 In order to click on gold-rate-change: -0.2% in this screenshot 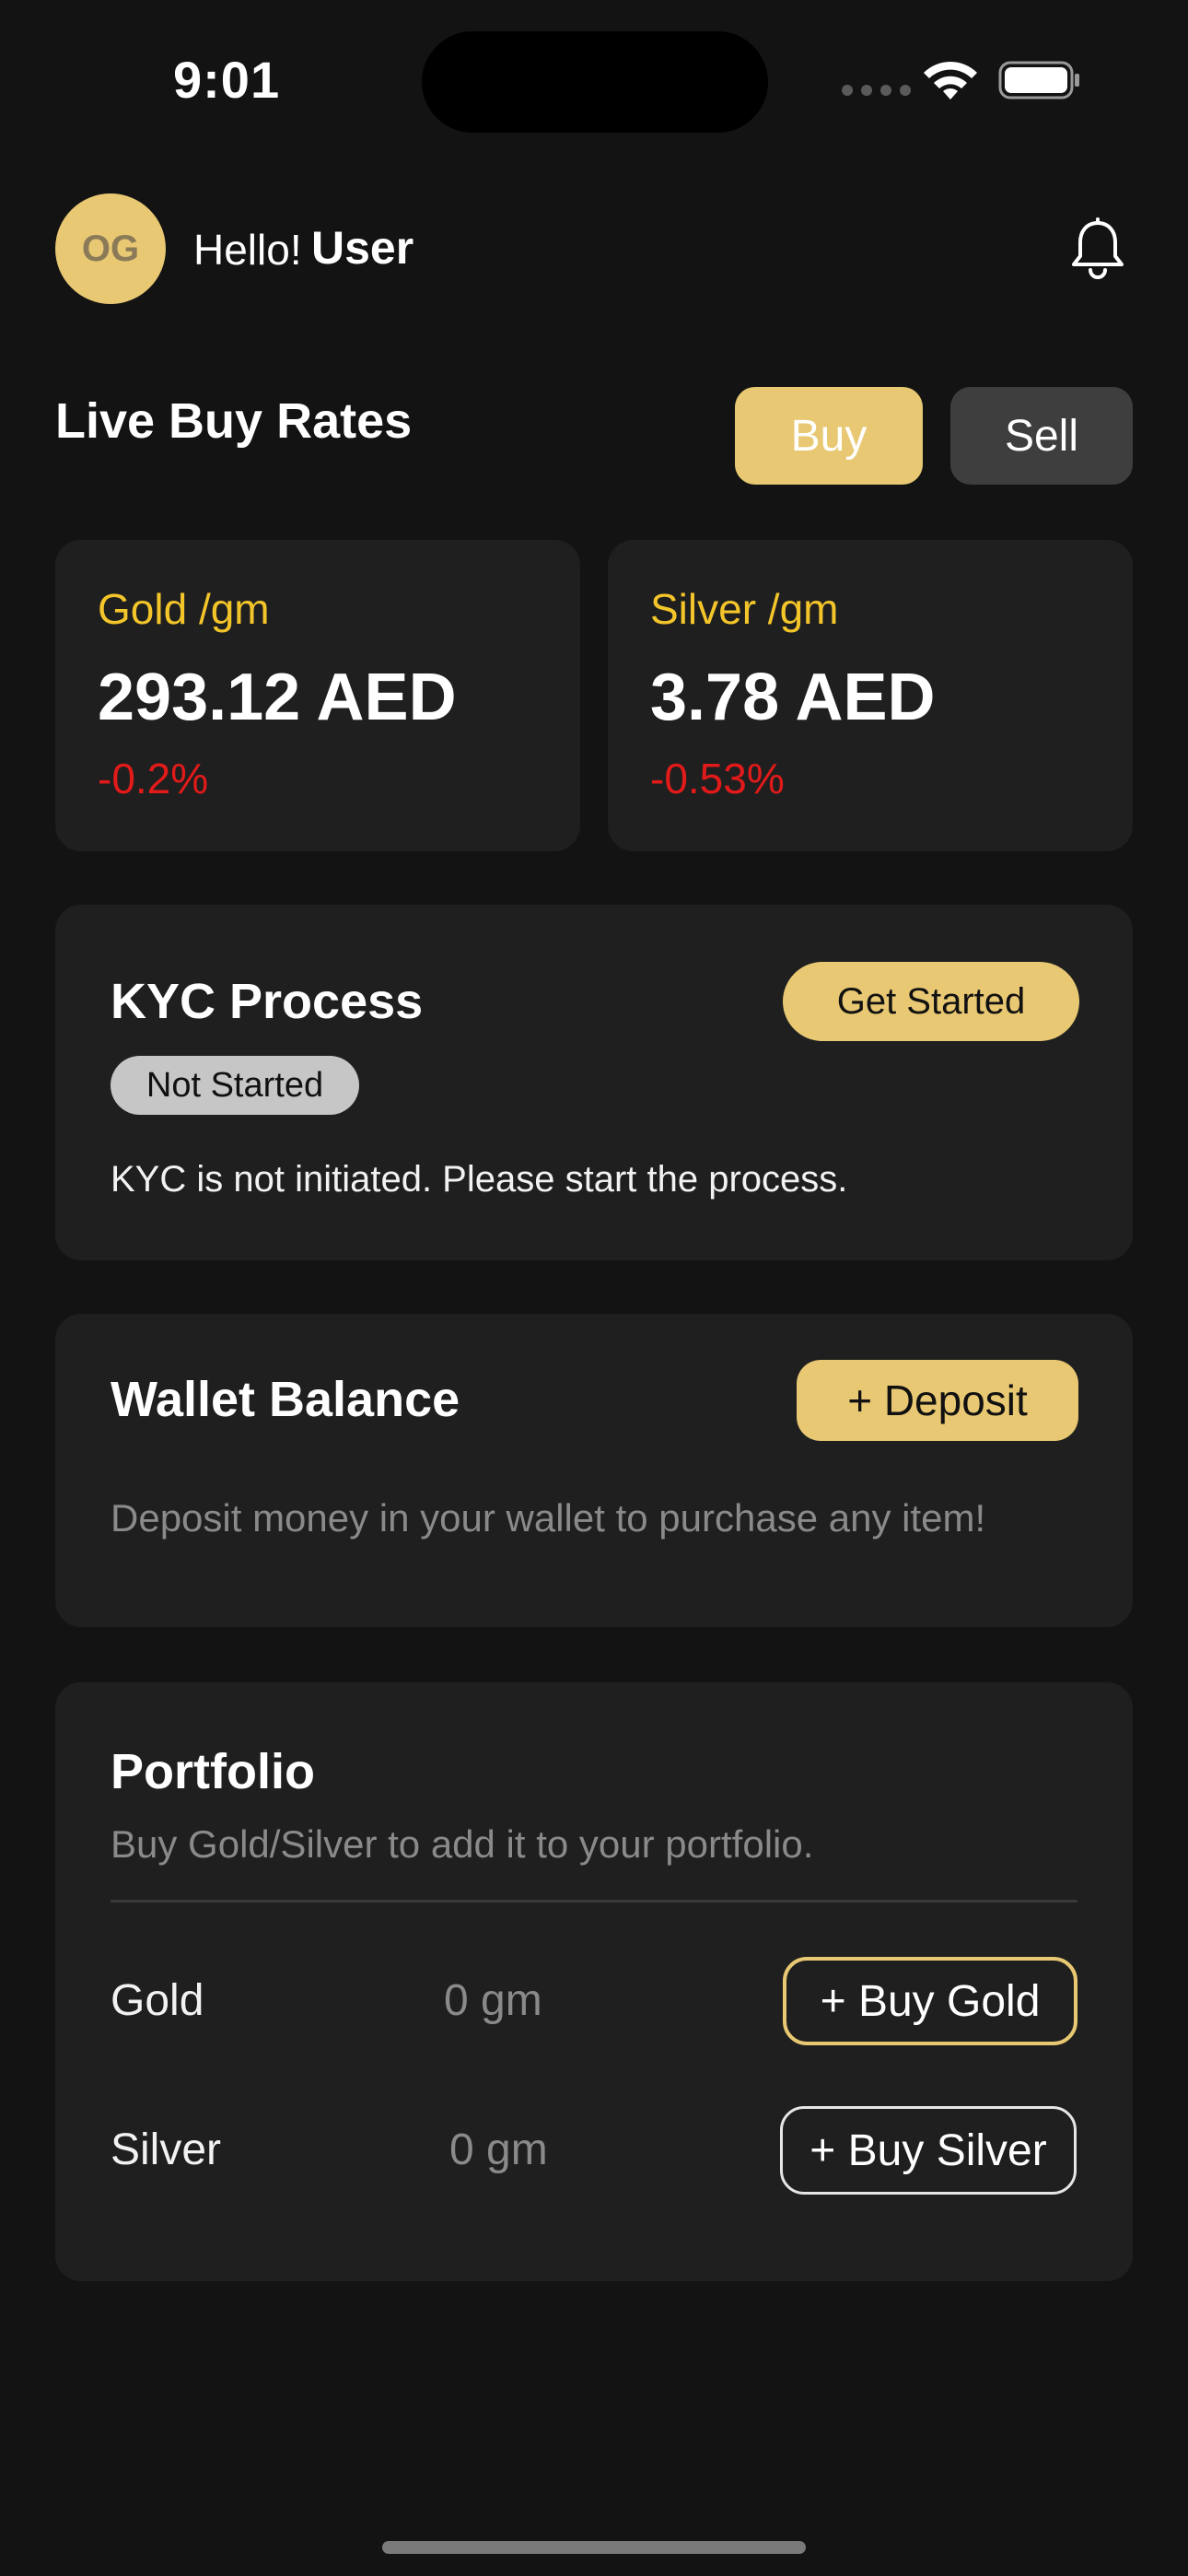, I will do `click(153, 778)`.